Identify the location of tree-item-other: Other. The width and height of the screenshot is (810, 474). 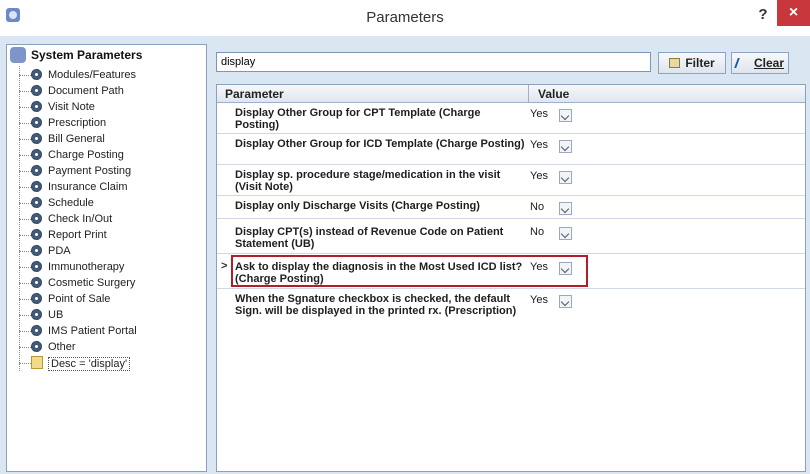
(111, 347).